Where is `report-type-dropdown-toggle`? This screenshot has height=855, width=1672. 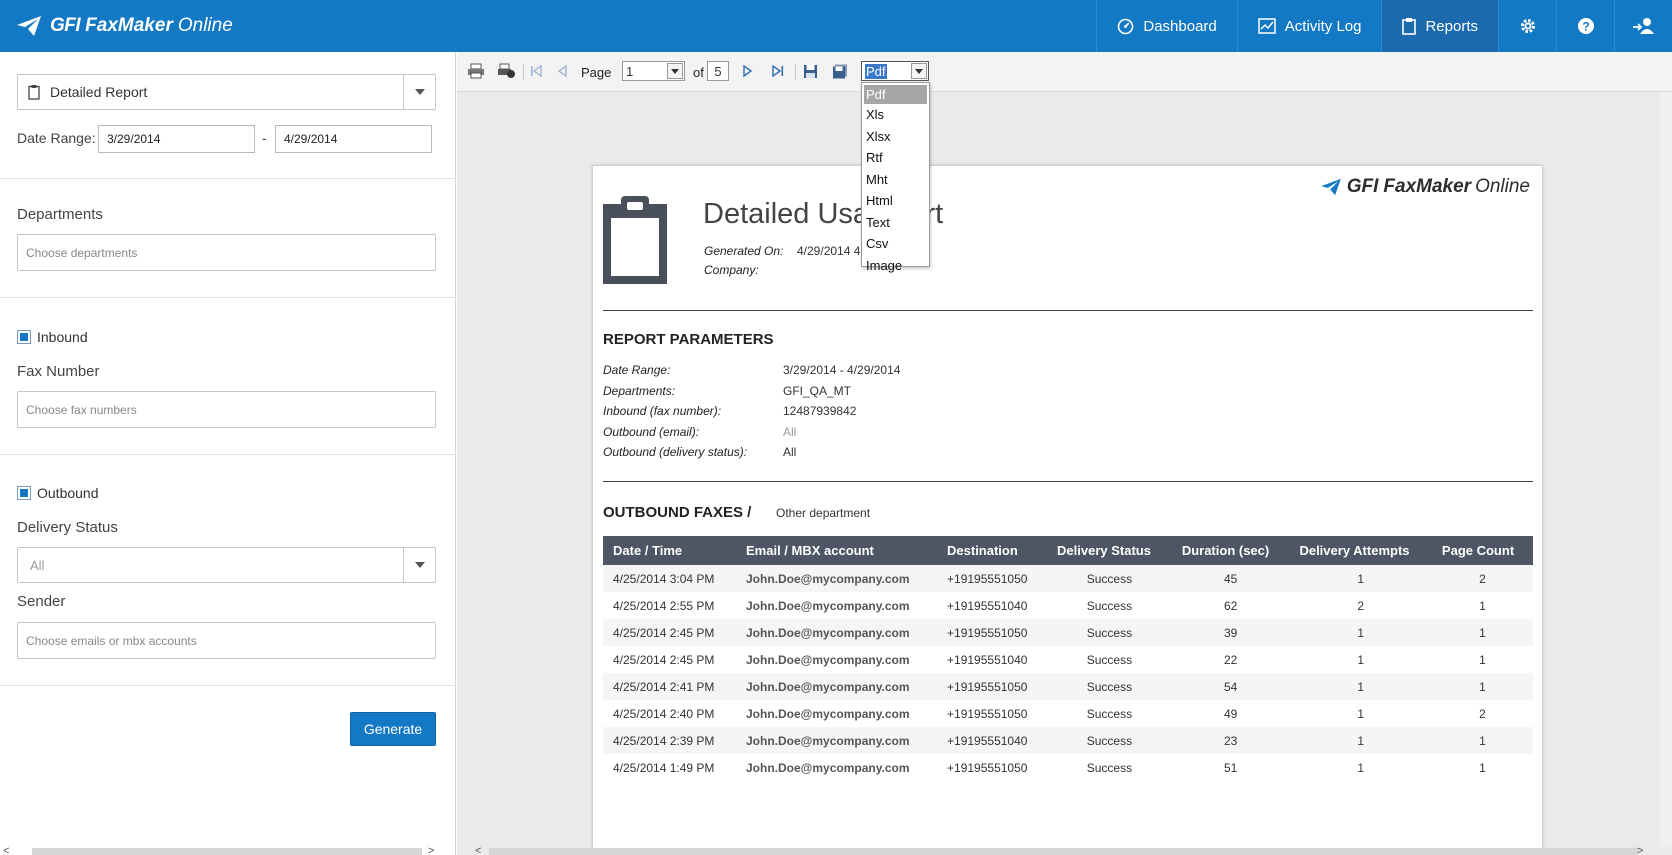
report-type-dropdown-toggle is located at coordinates (419, 92).